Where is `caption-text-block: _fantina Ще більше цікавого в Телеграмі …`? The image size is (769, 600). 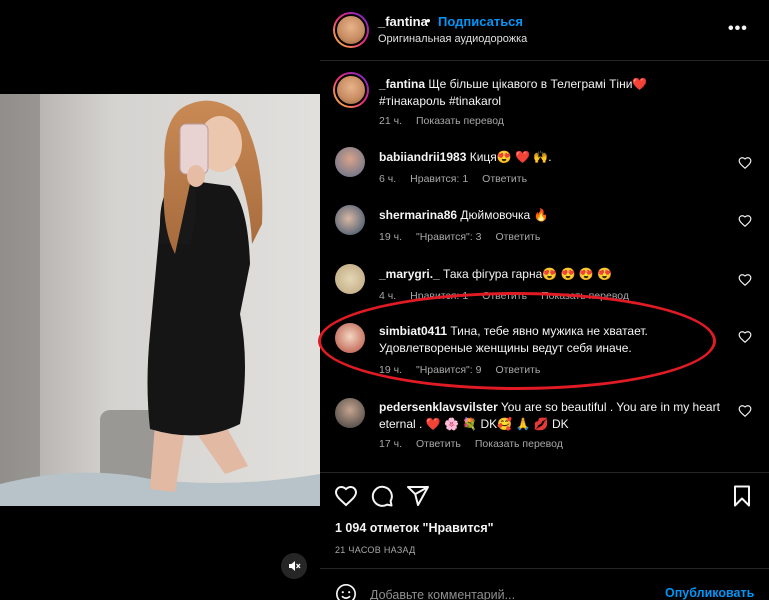
caption-text-block: _fantina Ще більше цікавого в Телеграмі … is located at coordinates (551, 93).